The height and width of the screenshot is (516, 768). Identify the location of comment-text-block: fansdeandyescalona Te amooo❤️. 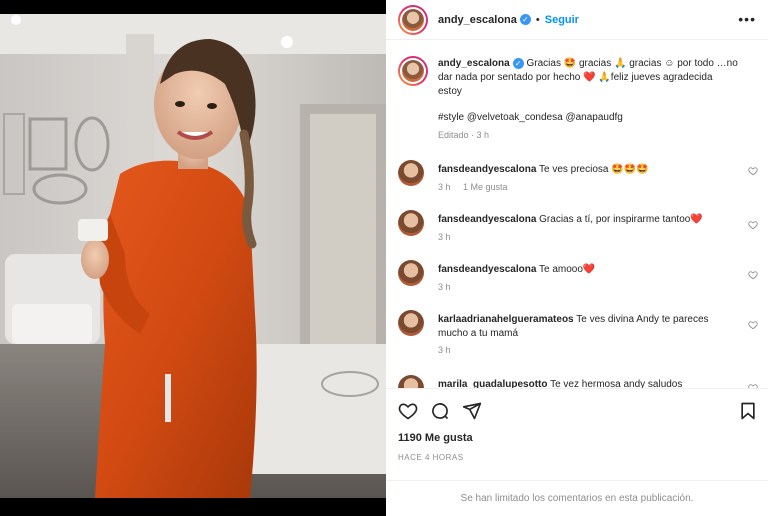
(588, 270).